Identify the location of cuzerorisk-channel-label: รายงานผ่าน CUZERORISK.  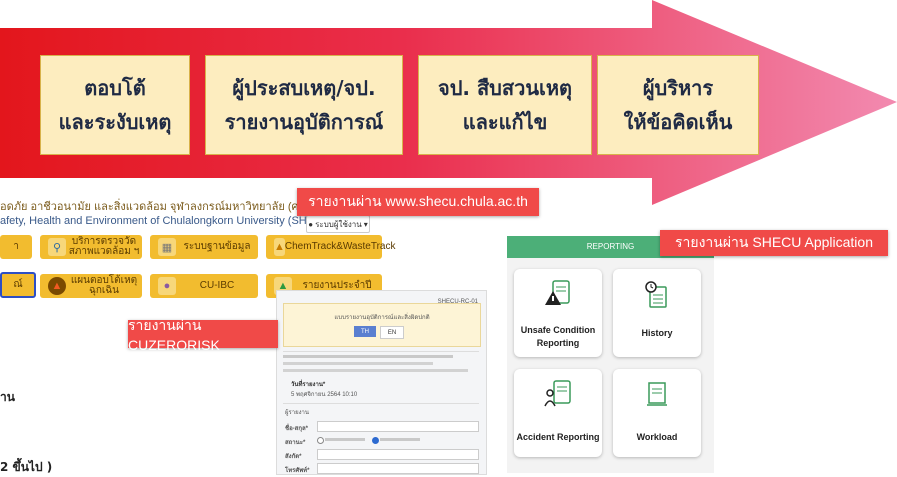
(203, 335).